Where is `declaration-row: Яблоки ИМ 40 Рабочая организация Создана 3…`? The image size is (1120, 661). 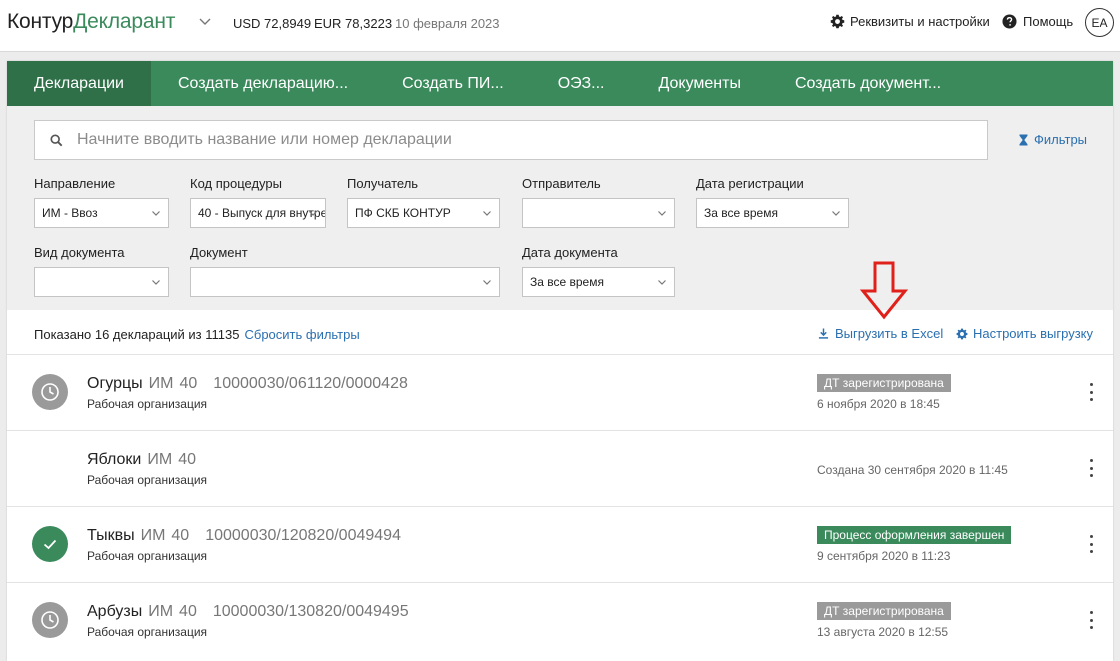
declaration-row: Яблоки ИМ 40 Рабочая организация Создана 3… is located at coordinates (560, 468).